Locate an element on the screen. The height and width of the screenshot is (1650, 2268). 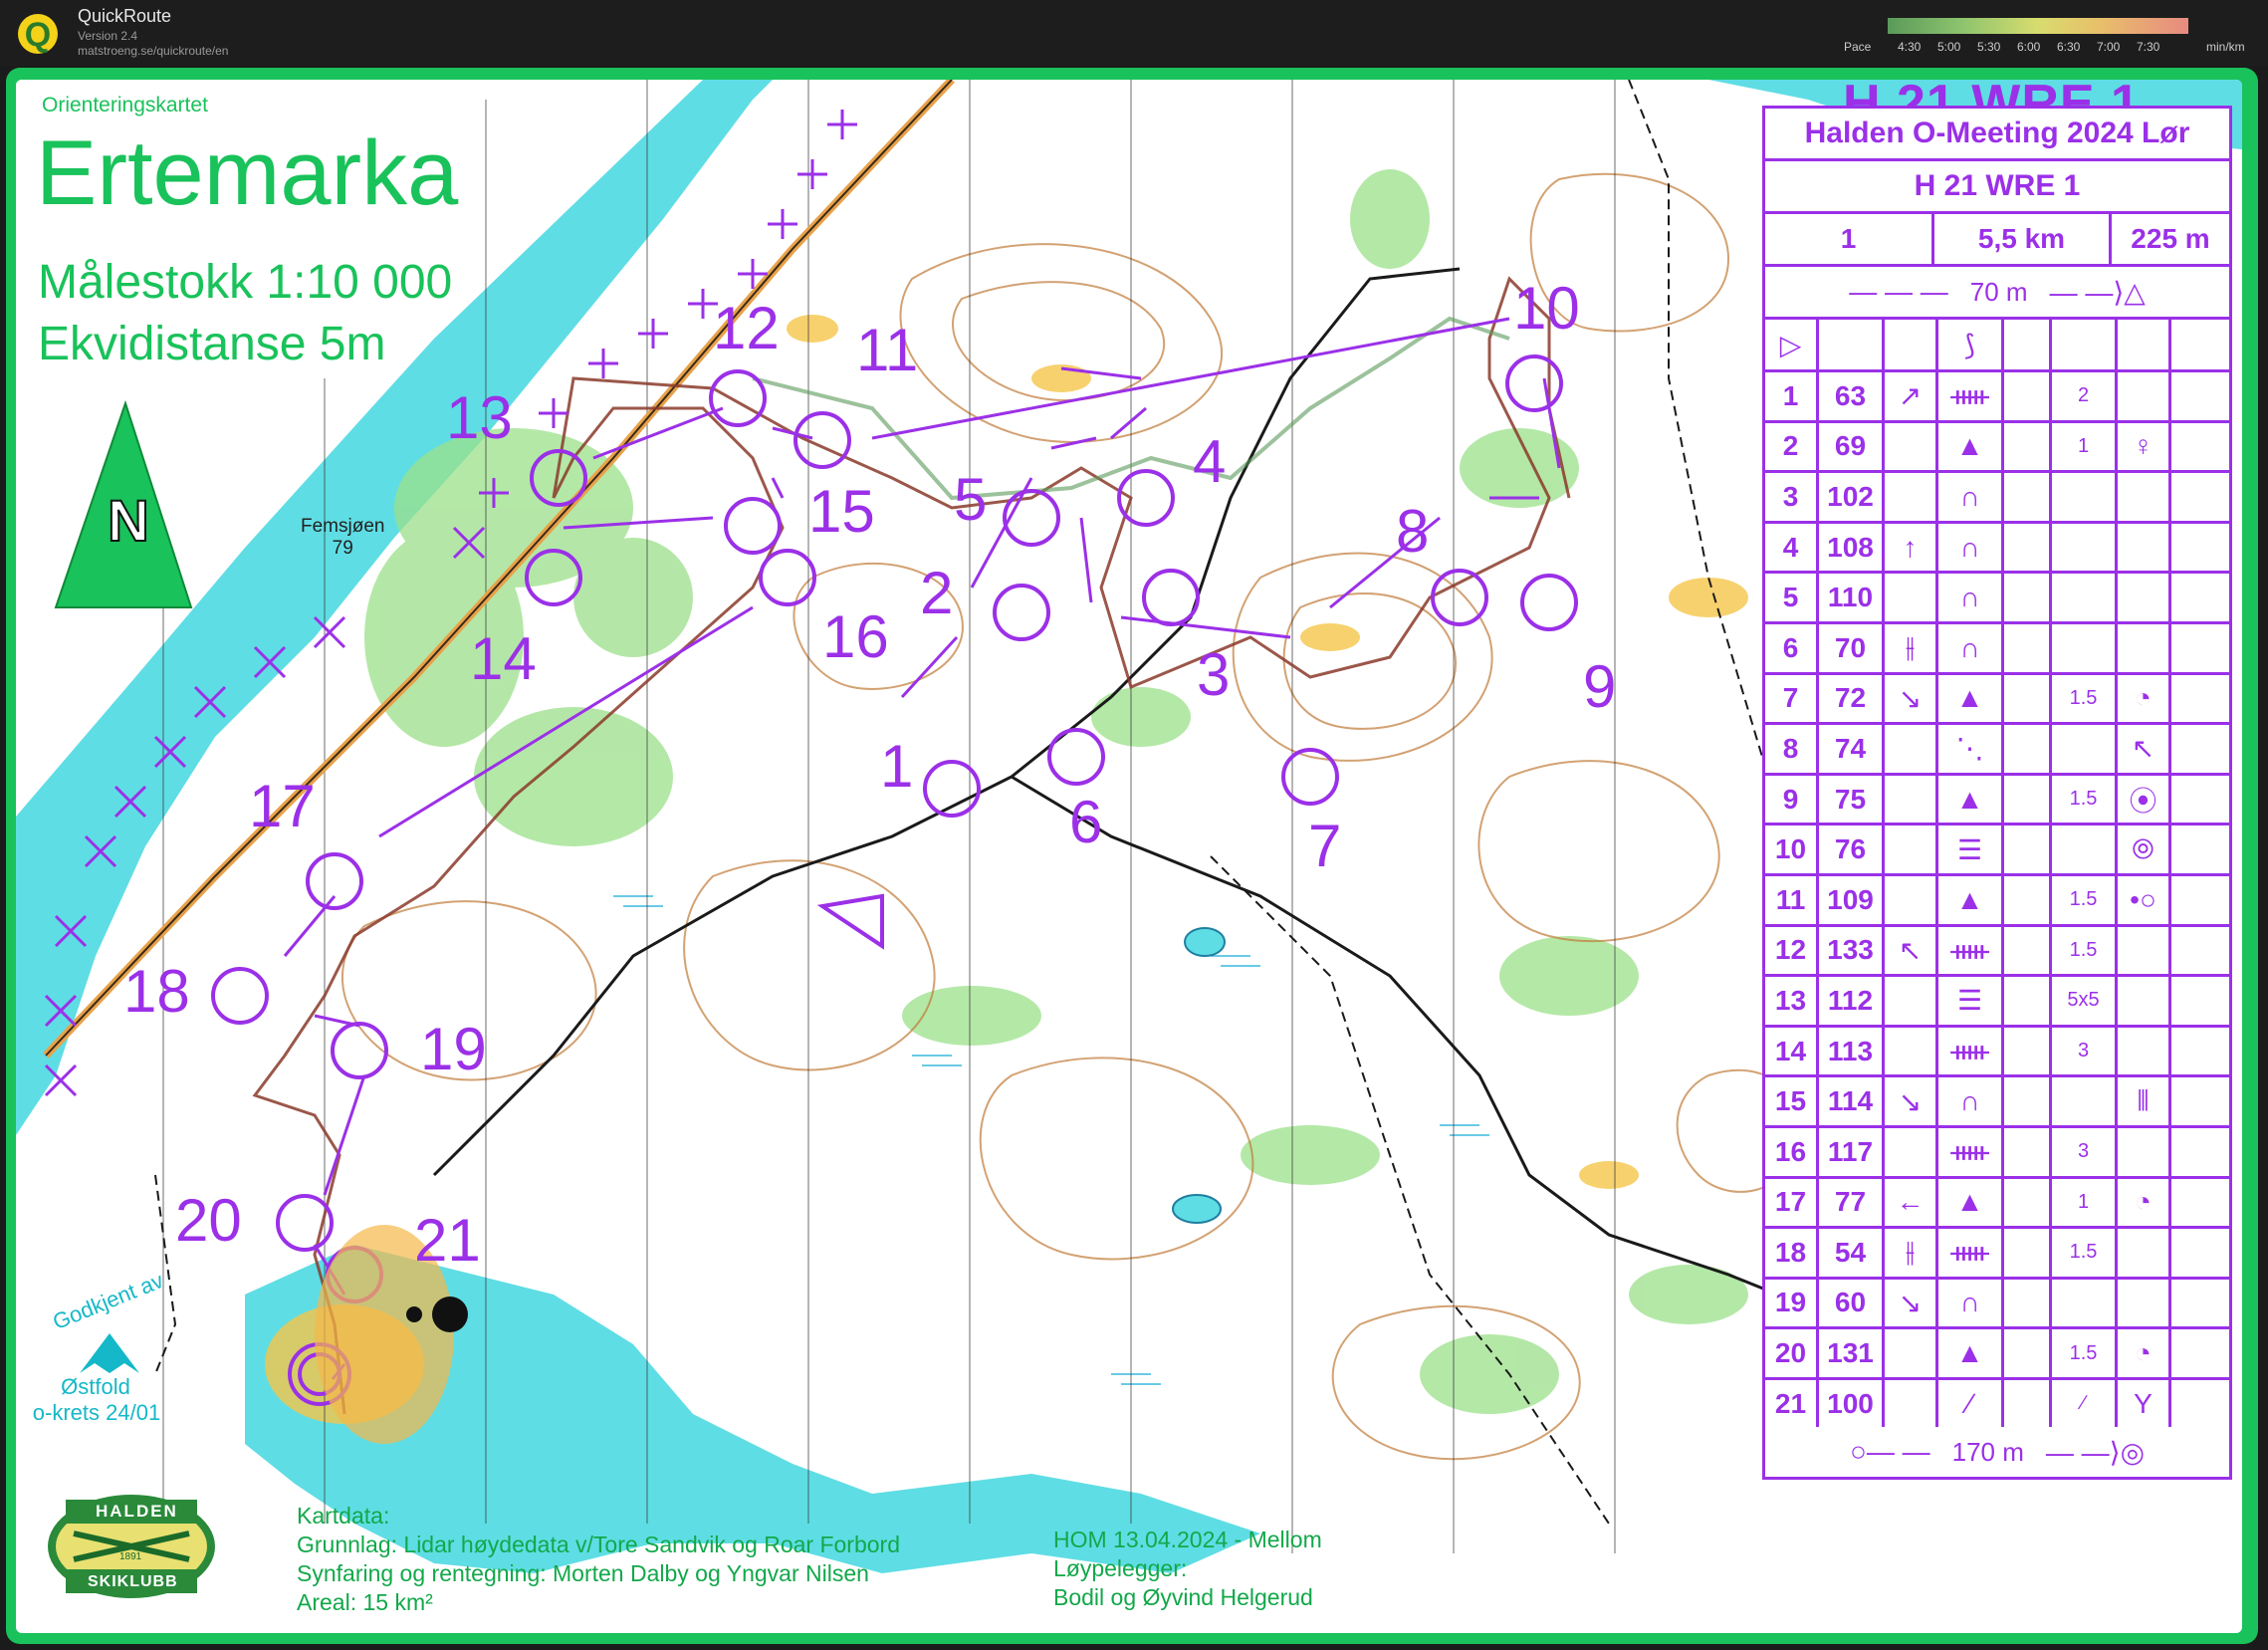
desc-start-marked-row: — — — 70 m — —⟩△ is located at coordinates (1997, 293).